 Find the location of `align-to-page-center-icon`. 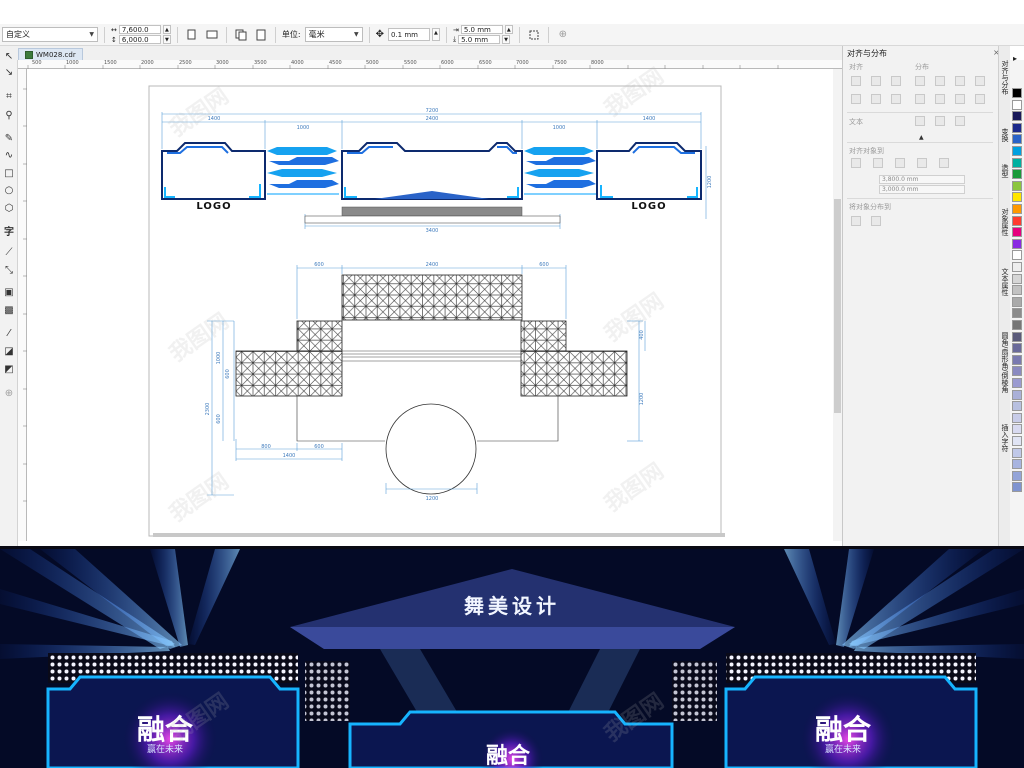

align-to-page-center-icon is located at coordinates (900, 163).